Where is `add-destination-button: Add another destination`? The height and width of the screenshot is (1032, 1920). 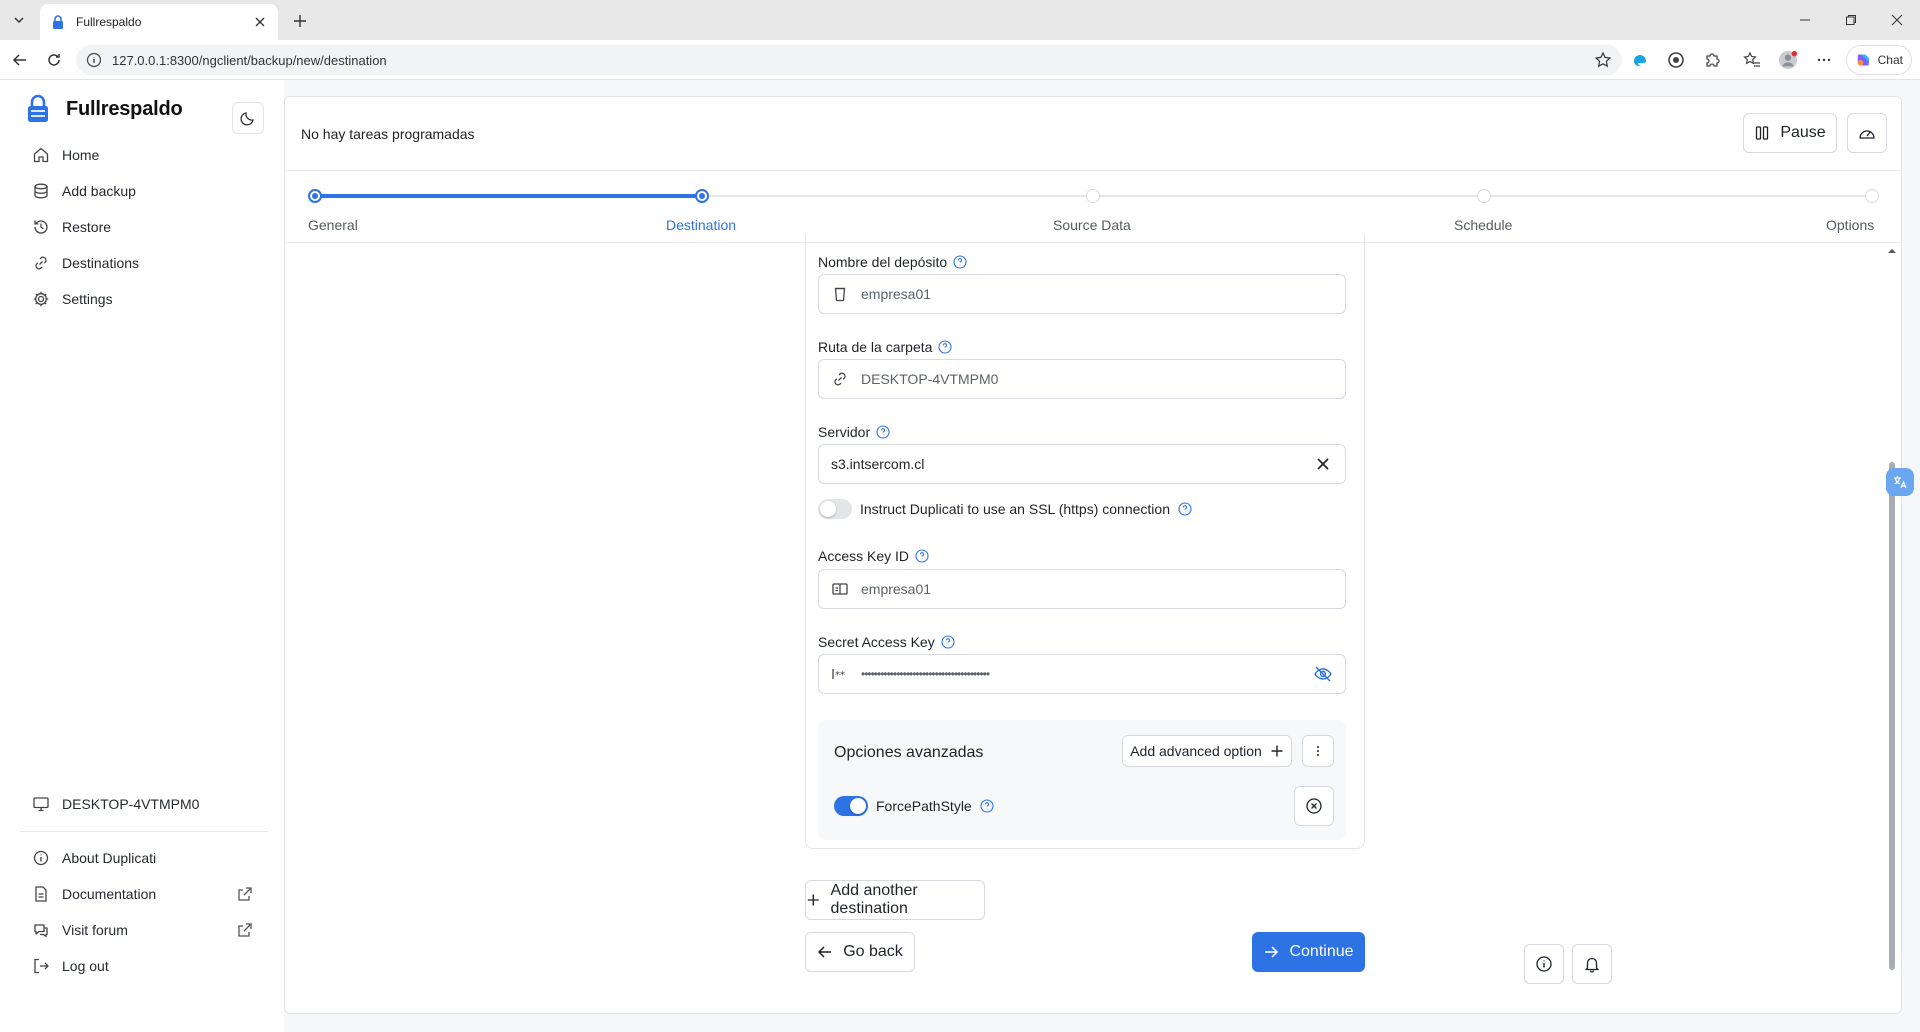 add-destination-button: Add another destination is located at coordinates (895, 900).